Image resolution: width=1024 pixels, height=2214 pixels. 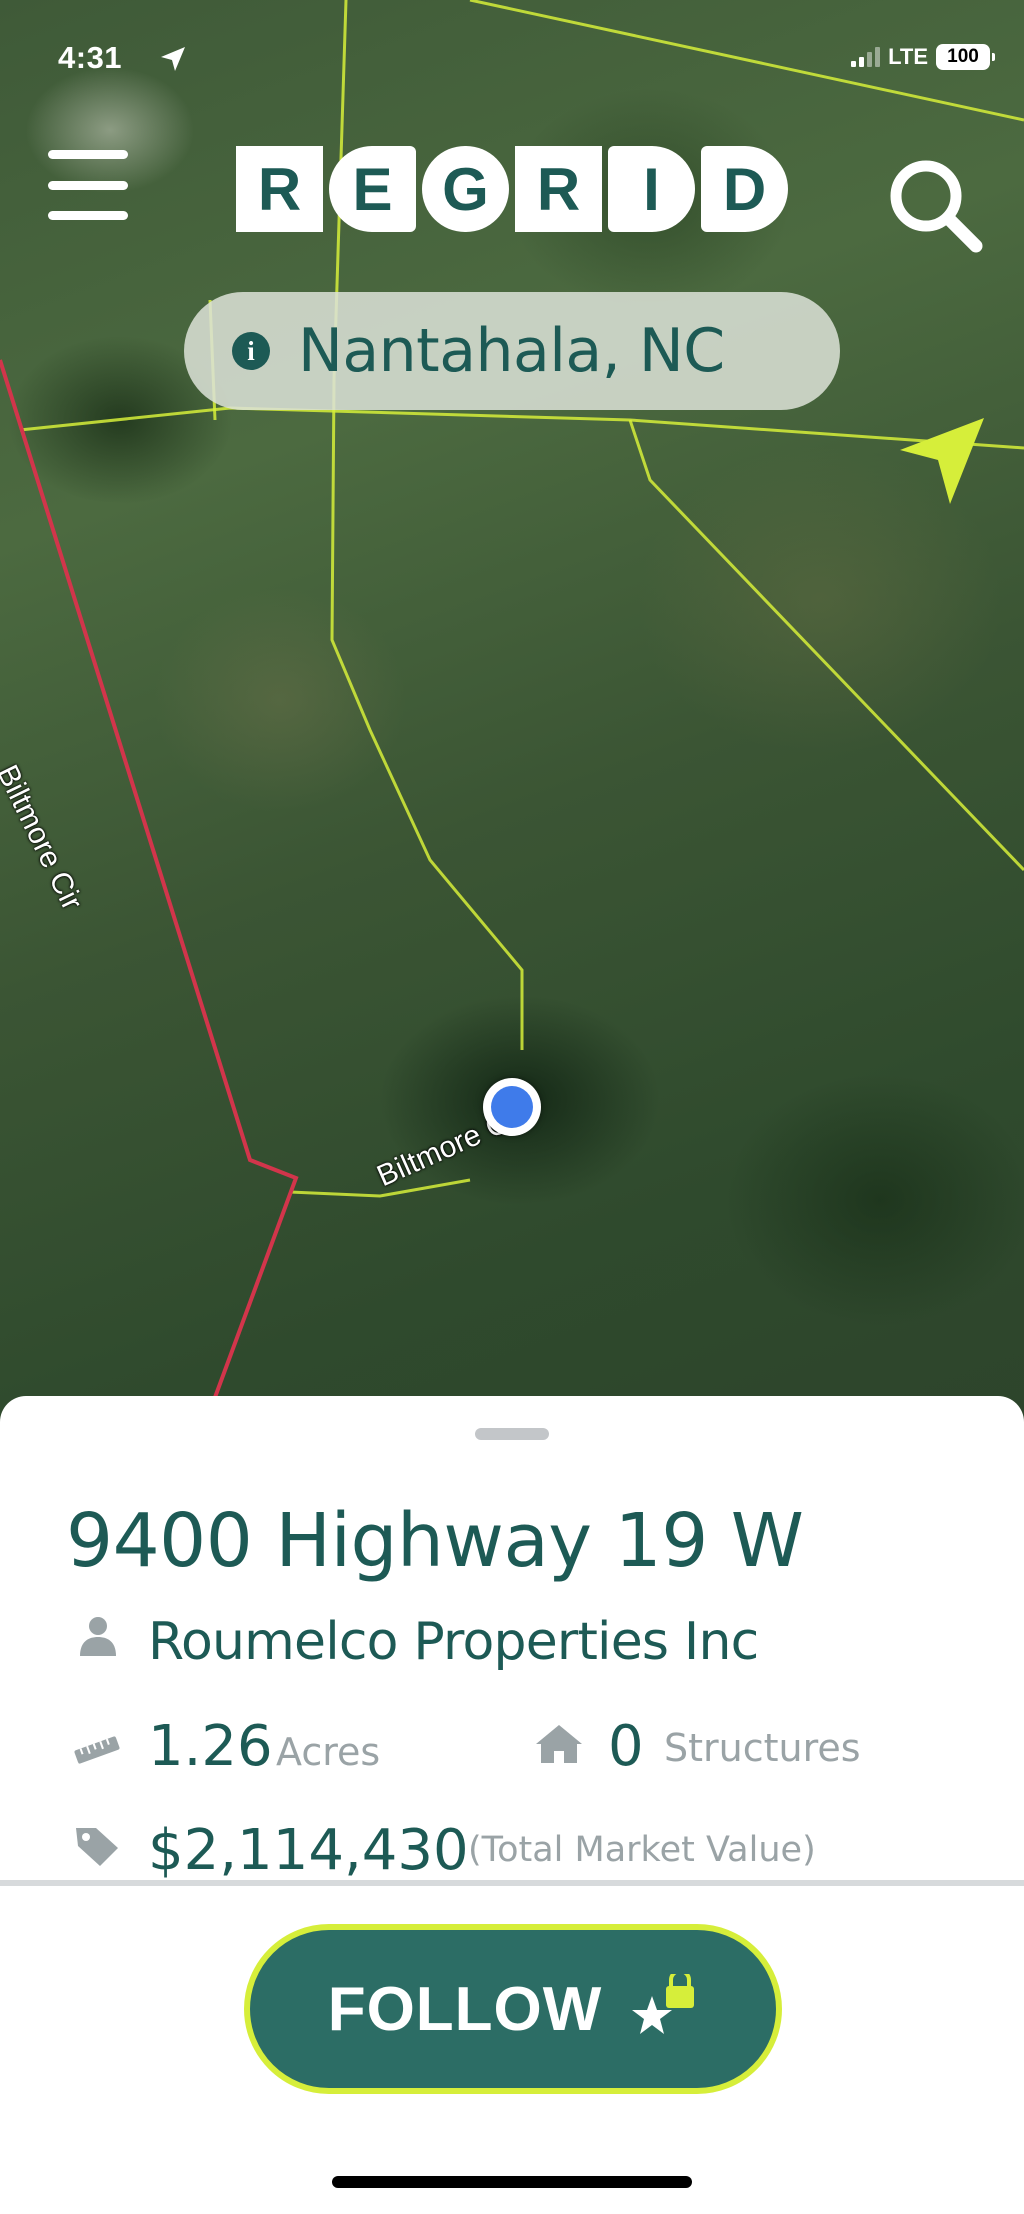 What do you see at coordinates (512, 1883) in the screenshot?
I see `divider` at bounding box center [512, 1883].